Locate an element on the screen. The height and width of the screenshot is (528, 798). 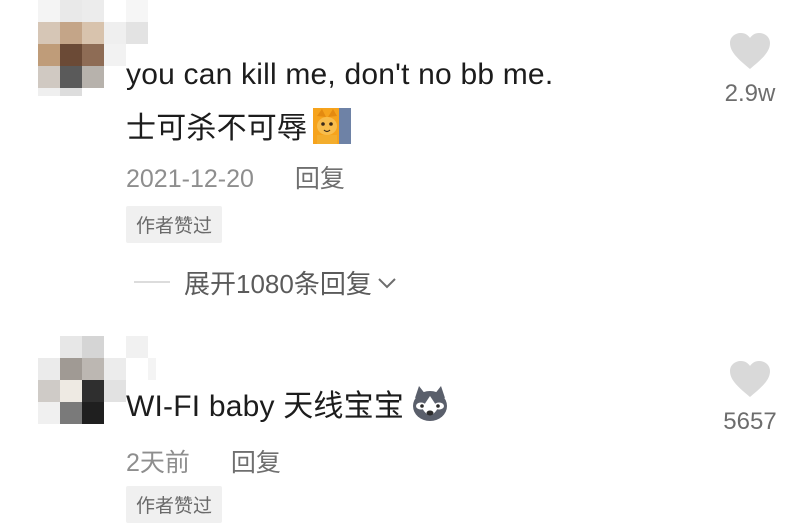
comment-text: WI-FI baby 天线宝宝 is located at coordinates (265, 406).